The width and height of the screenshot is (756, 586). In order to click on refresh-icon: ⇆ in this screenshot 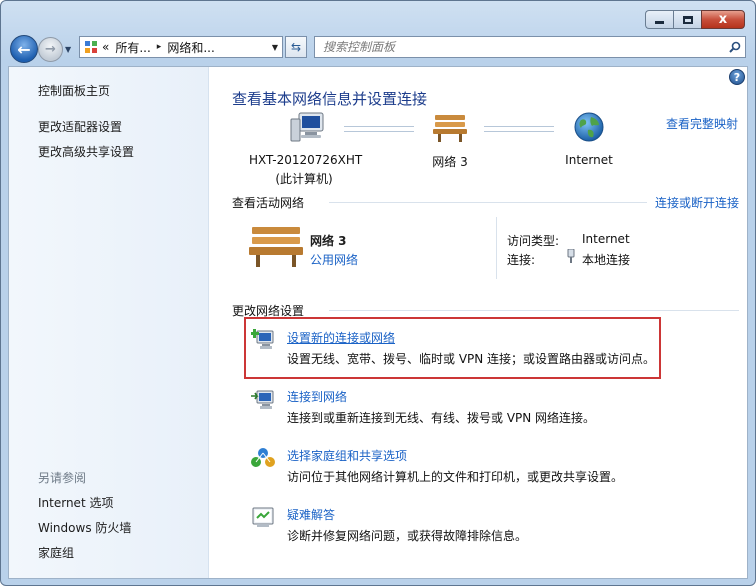, I will do `click(296, 47)`.